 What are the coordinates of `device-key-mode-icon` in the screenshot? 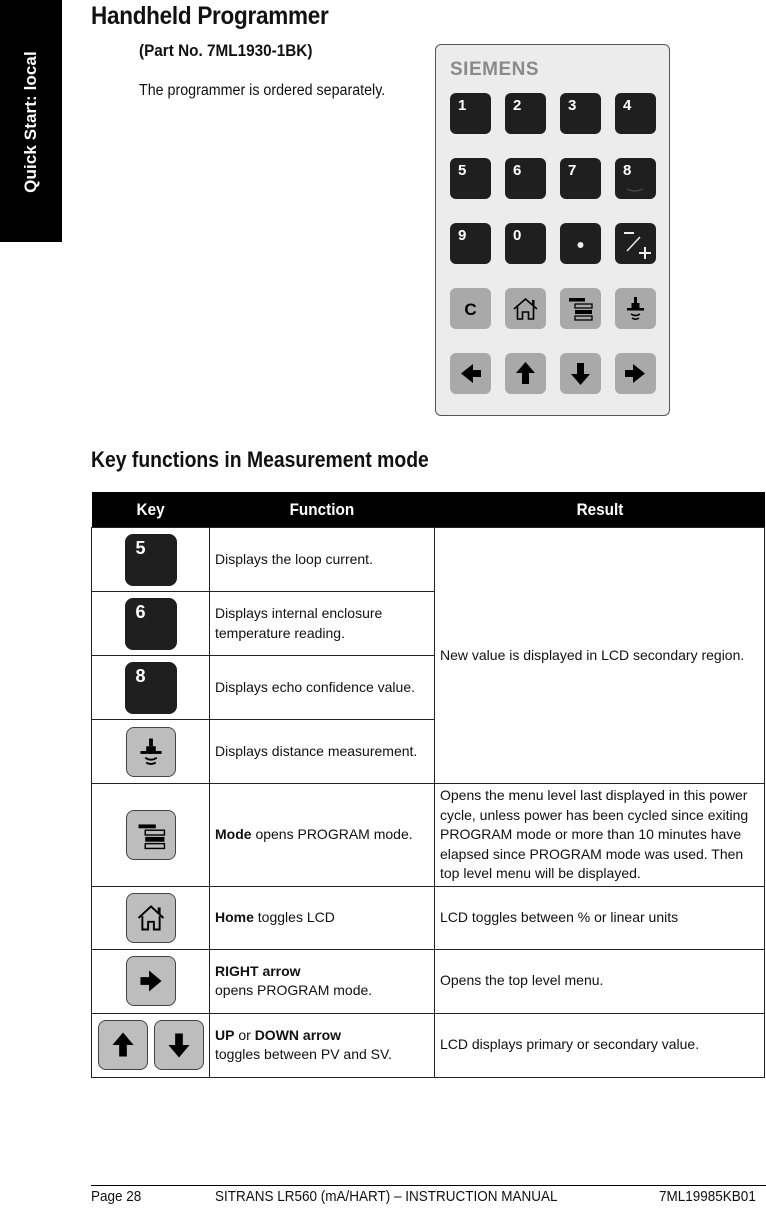 It's located at (580, 308).